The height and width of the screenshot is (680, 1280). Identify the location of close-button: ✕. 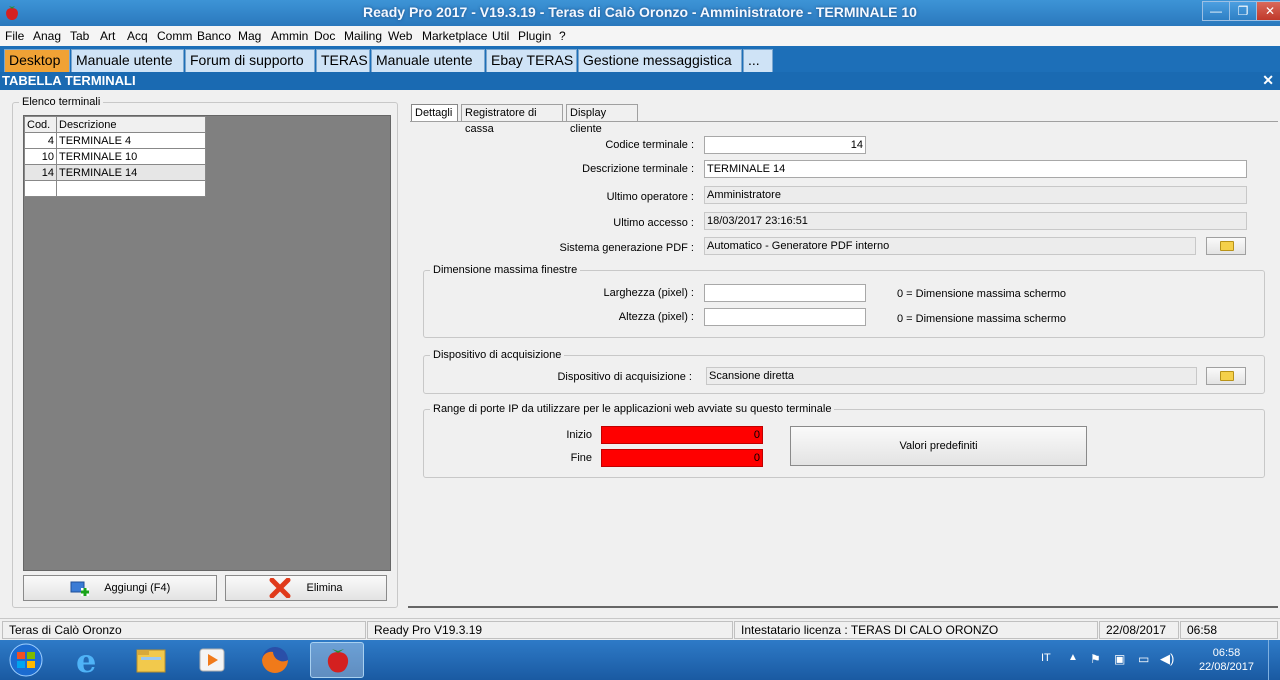
(1268, 11).